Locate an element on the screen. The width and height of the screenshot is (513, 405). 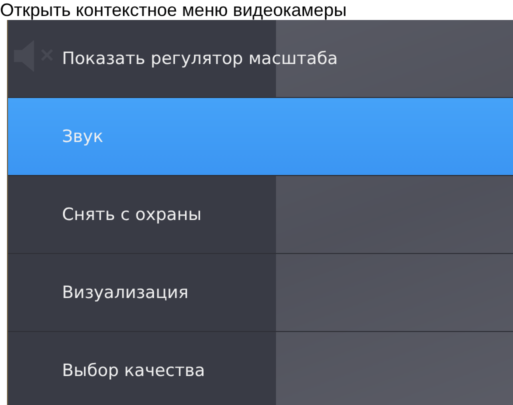
caption-text: Открыть контекстное меню видеокамеры is located at coordinates (173, 10).